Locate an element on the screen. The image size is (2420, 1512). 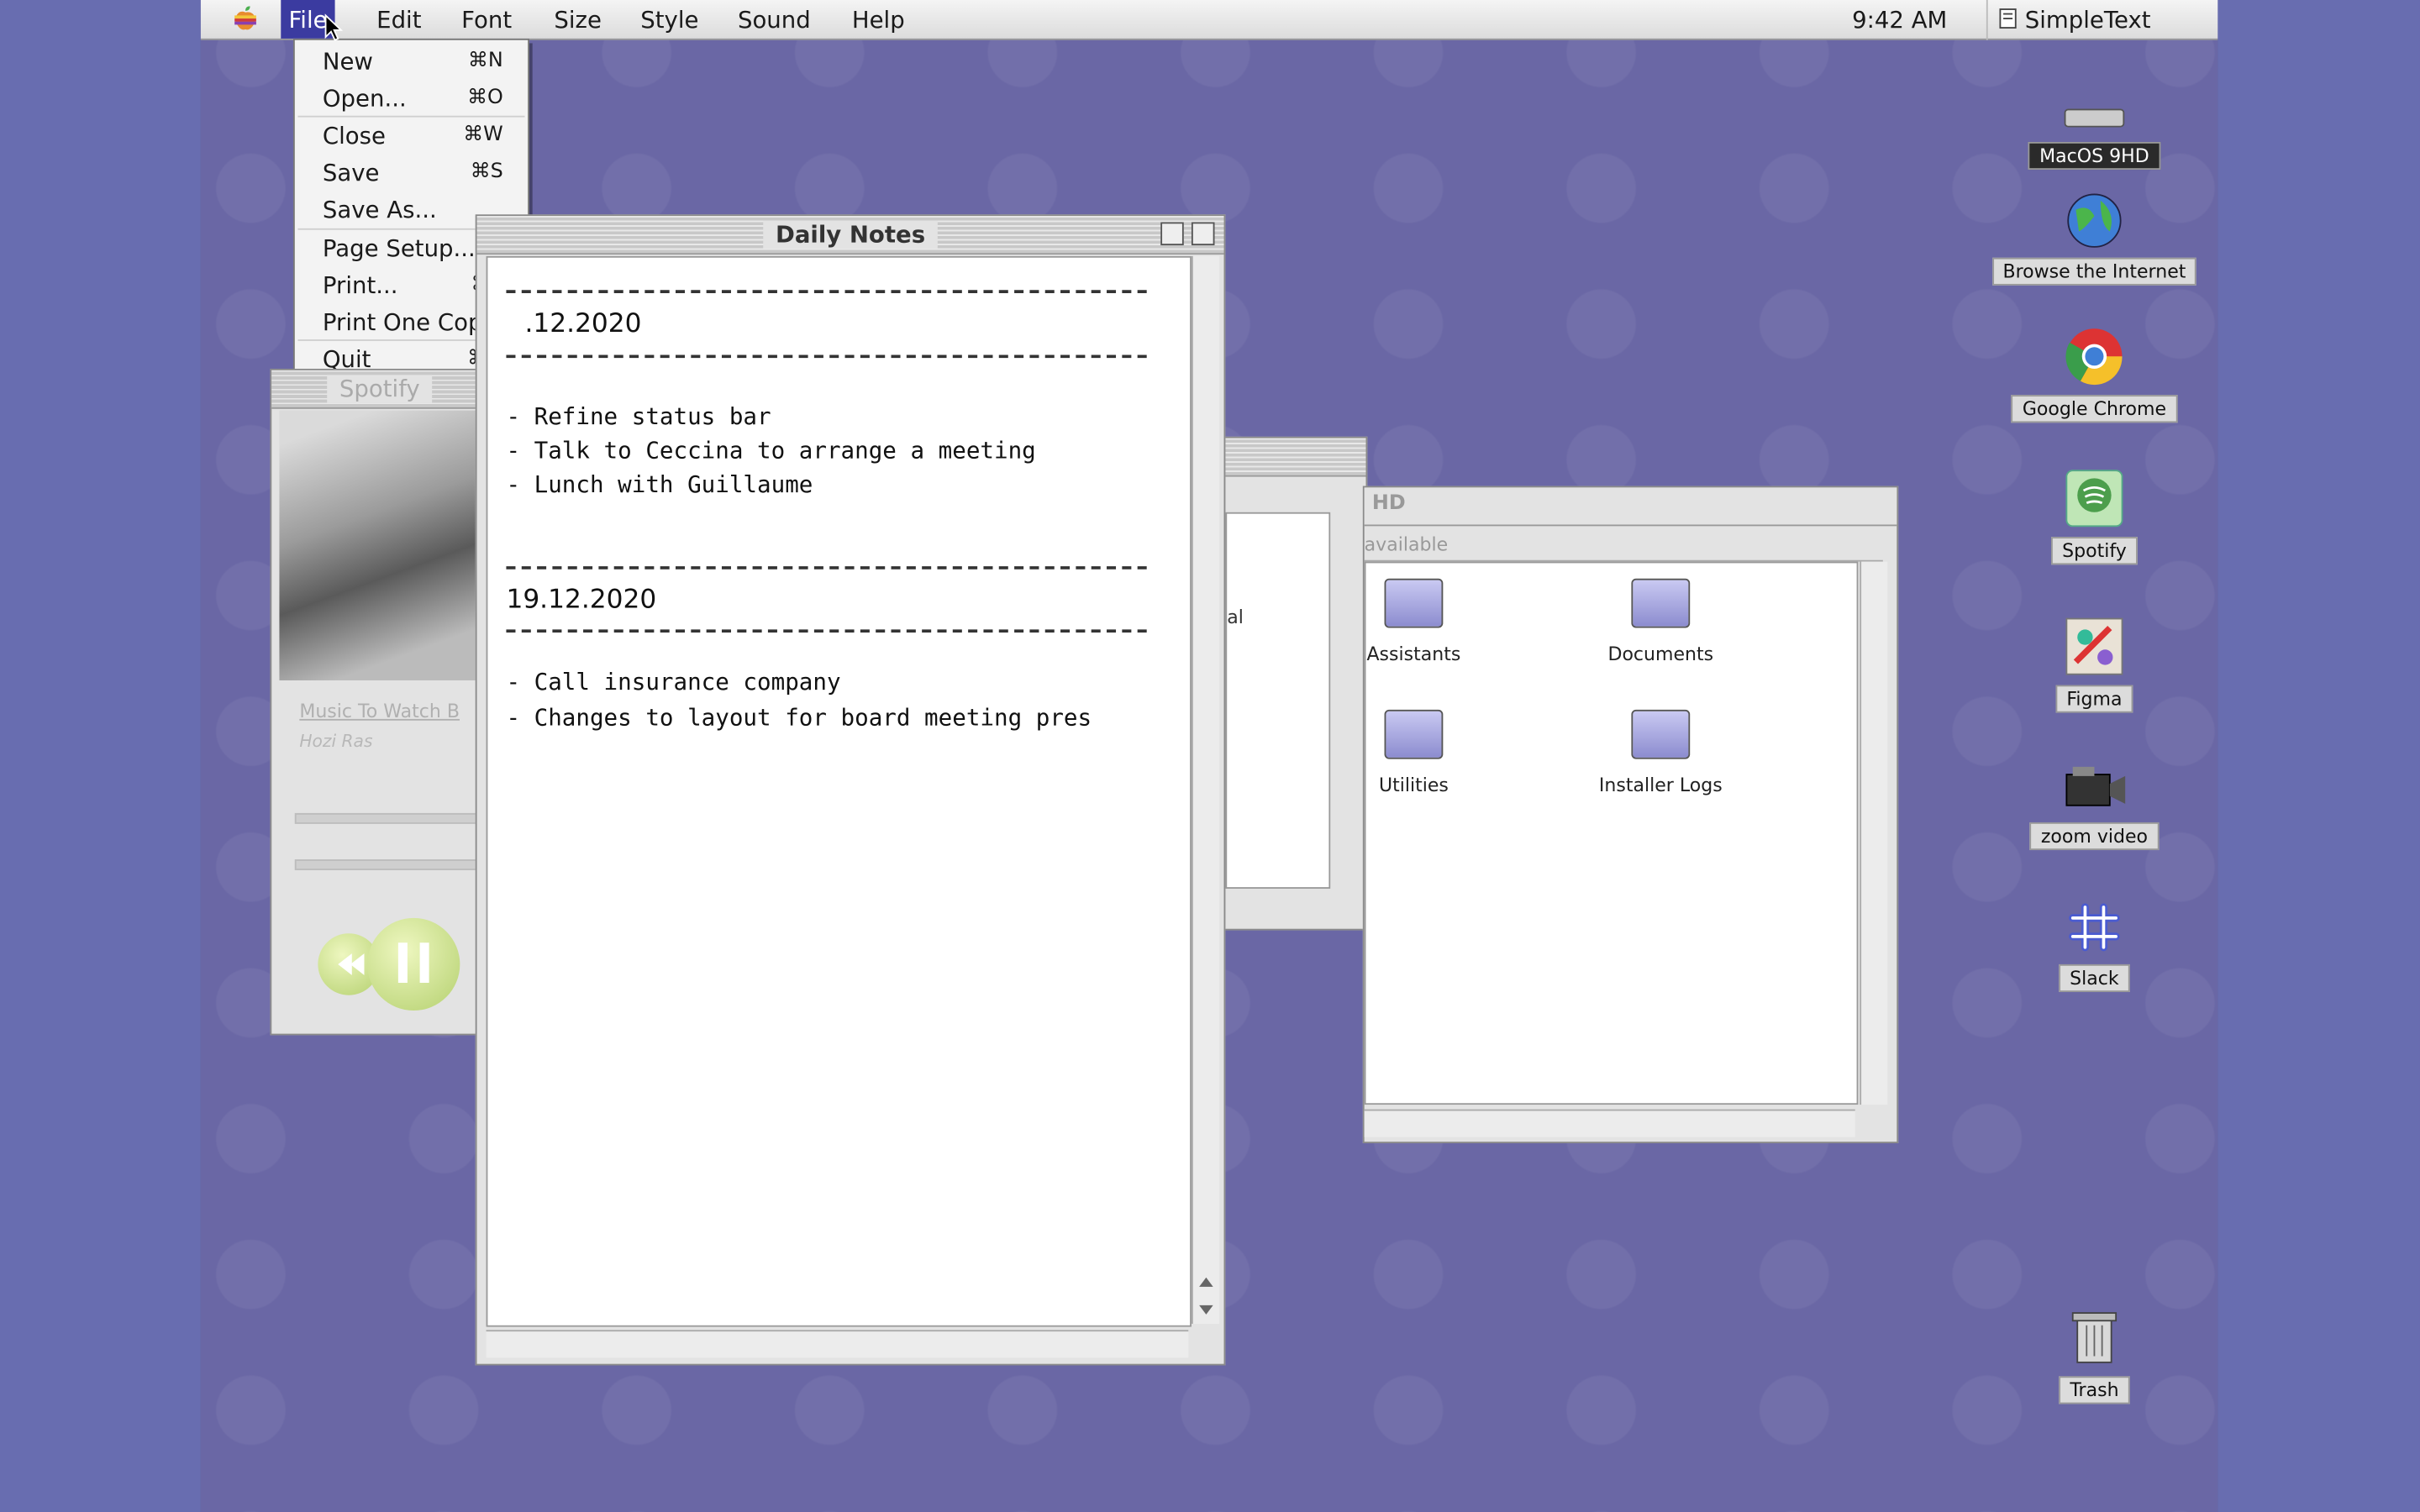
desktop-icon-slack: Slack is located at coordinates (2094, 945).